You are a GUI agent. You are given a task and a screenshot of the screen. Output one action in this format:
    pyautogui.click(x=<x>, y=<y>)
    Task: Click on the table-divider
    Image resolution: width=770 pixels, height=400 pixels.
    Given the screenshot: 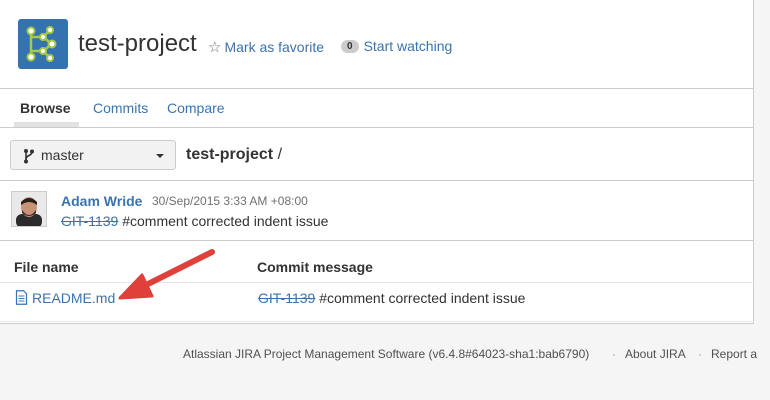 What is the action you would take?
    pyautogui.click(x=377, y=282)
    